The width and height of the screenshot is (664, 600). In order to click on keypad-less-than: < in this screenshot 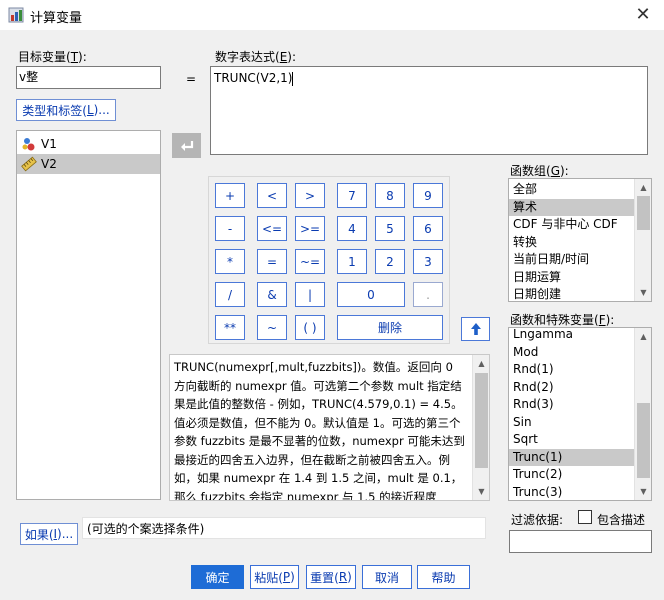, I will do `click(272, 195)`.